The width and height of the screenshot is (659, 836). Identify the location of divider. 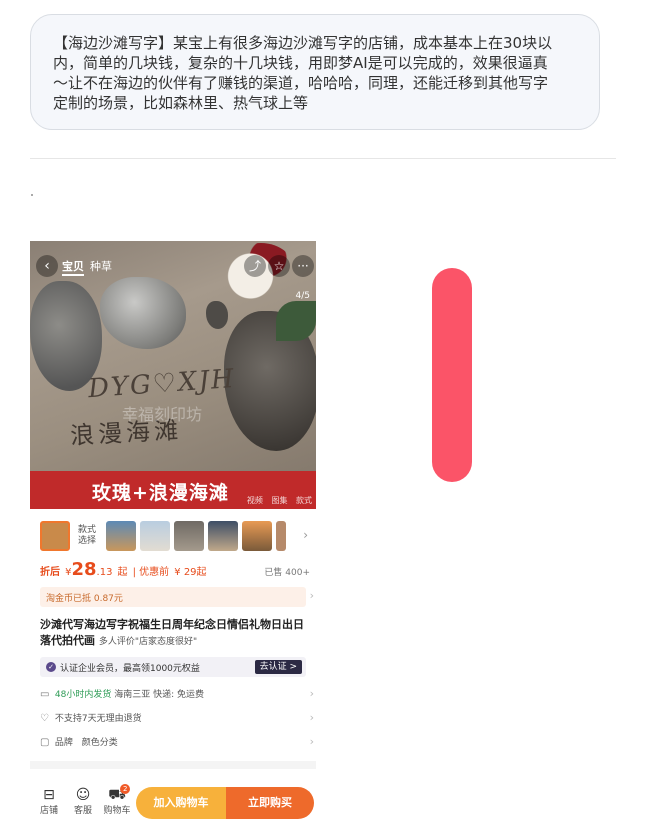
(323, 158).